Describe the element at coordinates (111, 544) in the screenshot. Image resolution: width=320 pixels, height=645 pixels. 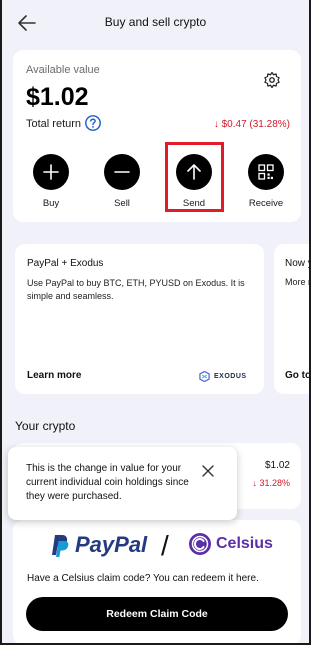
I see `paypal-wordmark: PayPal` at that location.